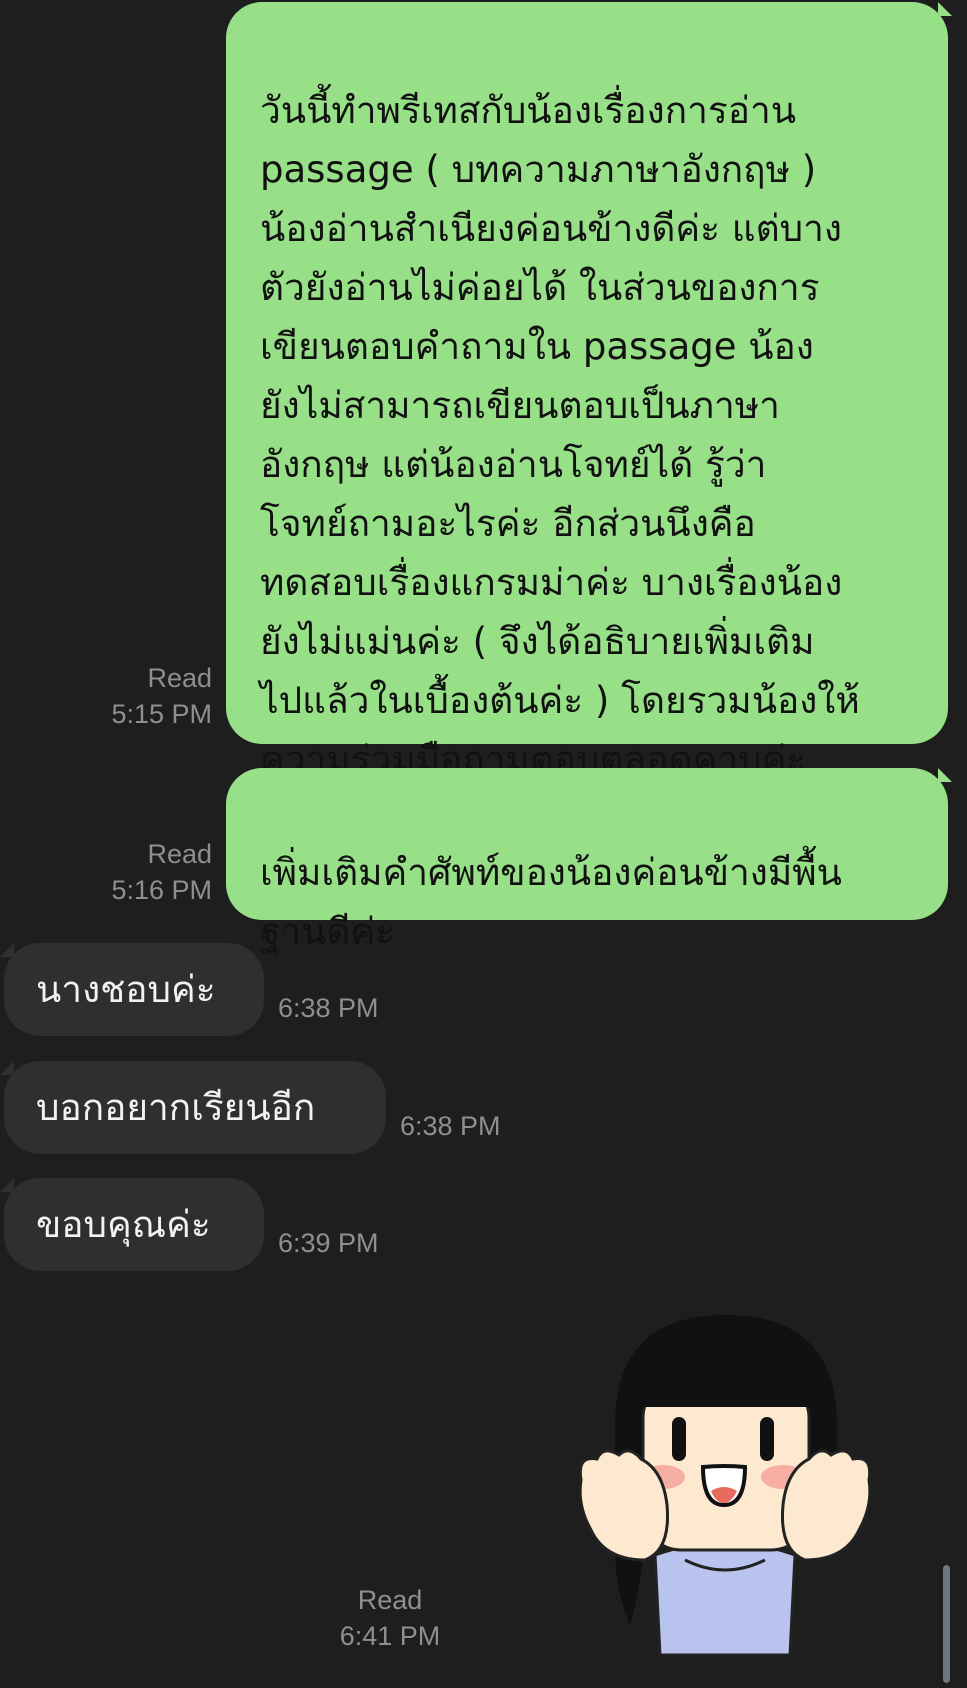 Image resolution: width=967 pixels, height=1688 pixels. I want to click on message-timestamp: 5:15 PM, so click(161, 714).